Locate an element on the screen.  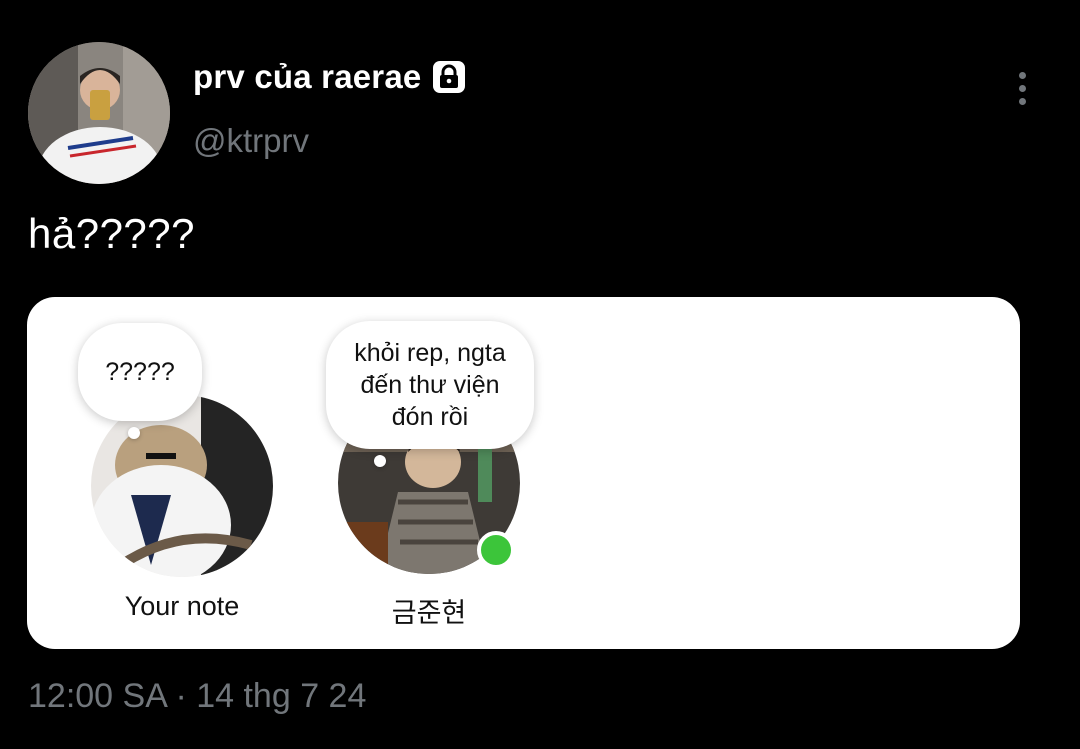
note-name: 금준현 is located at coordinates (429, 613).